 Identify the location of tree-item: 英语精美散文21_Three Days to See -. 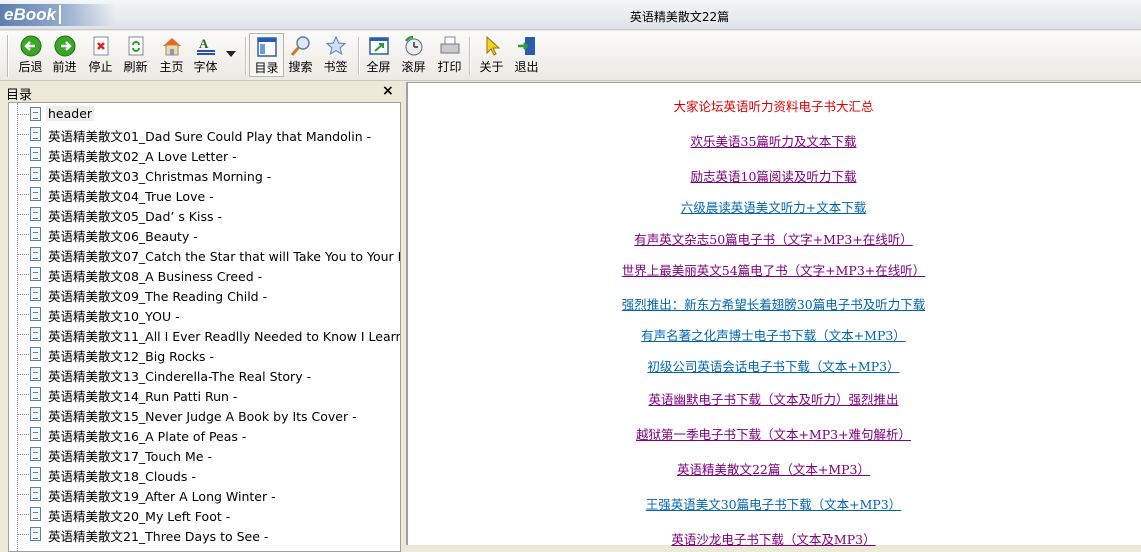
(204, 534).